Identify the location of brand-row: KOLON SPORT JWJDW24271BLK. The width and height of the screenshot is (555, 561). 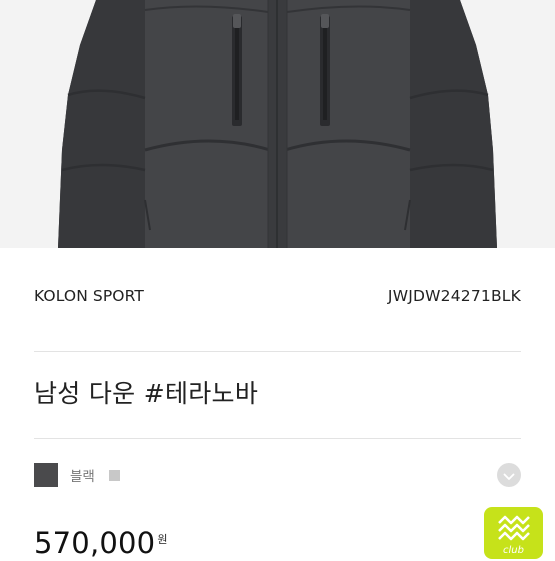
(277, 296).